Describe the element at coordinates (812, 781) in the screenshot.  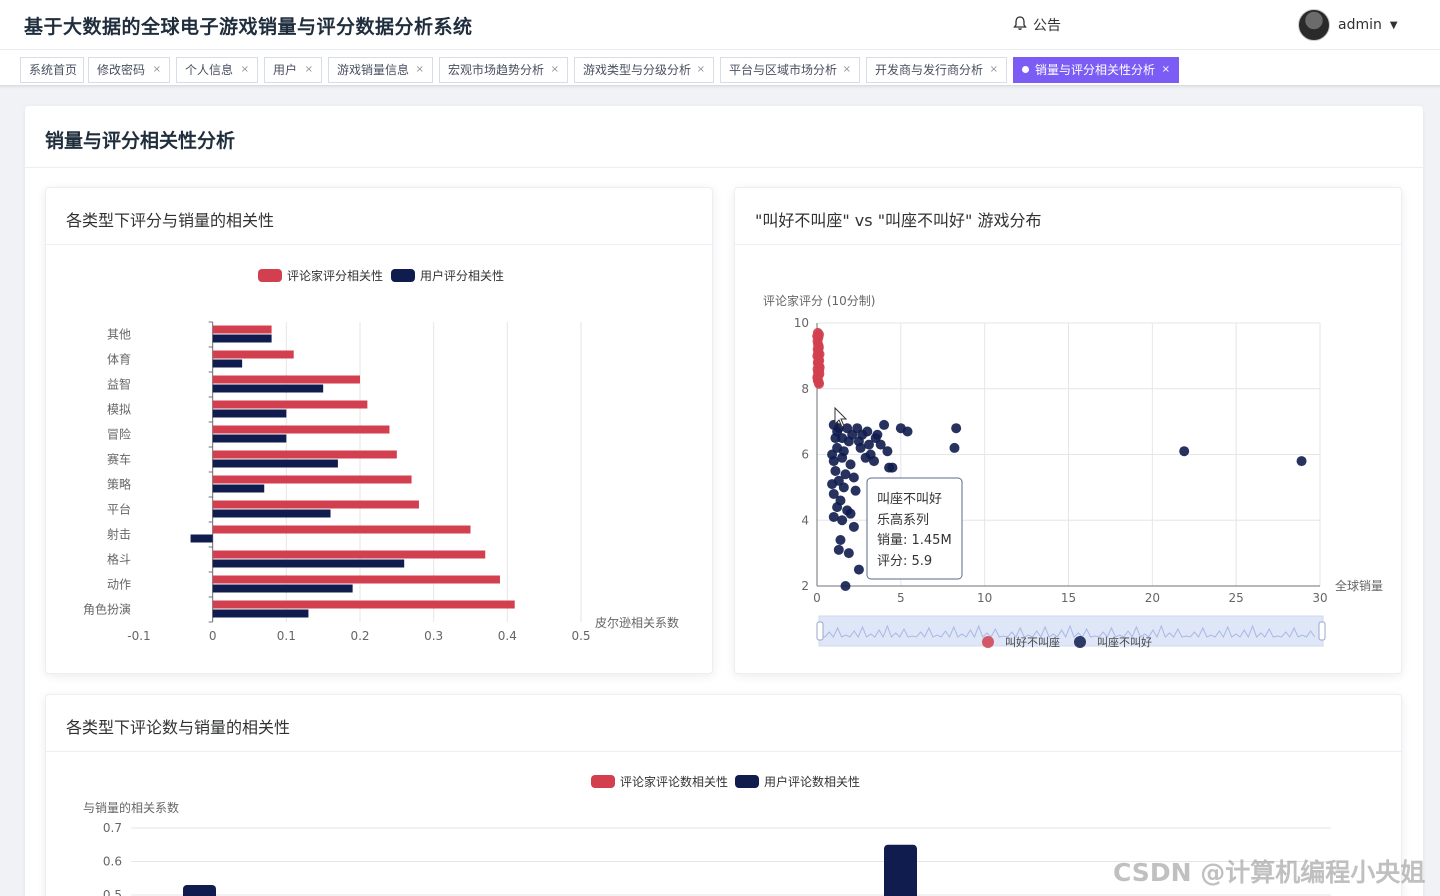
I see `legend-label: 用户评论数相关性` at that location.